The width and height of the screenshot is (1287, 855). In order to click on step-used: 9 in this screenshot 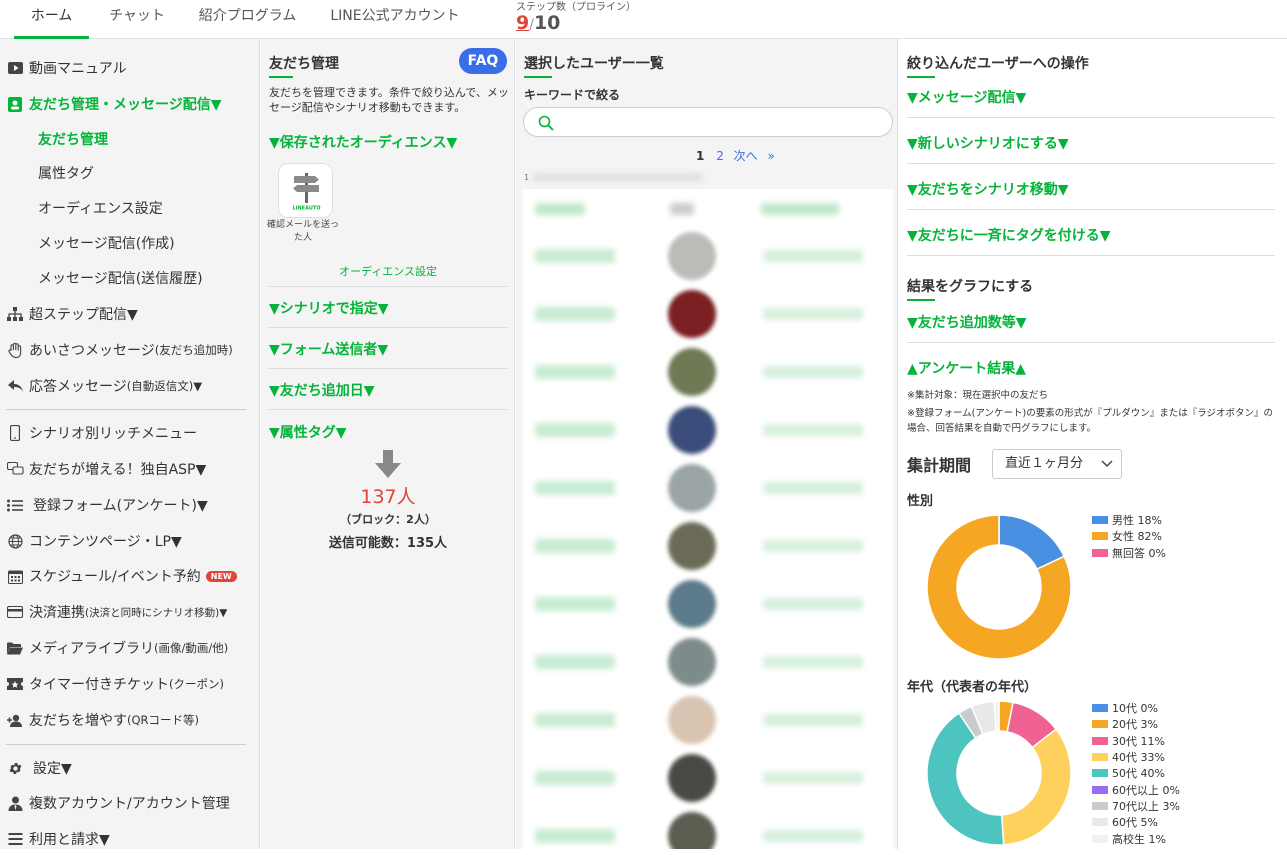, I will do `click(523, 23)`.